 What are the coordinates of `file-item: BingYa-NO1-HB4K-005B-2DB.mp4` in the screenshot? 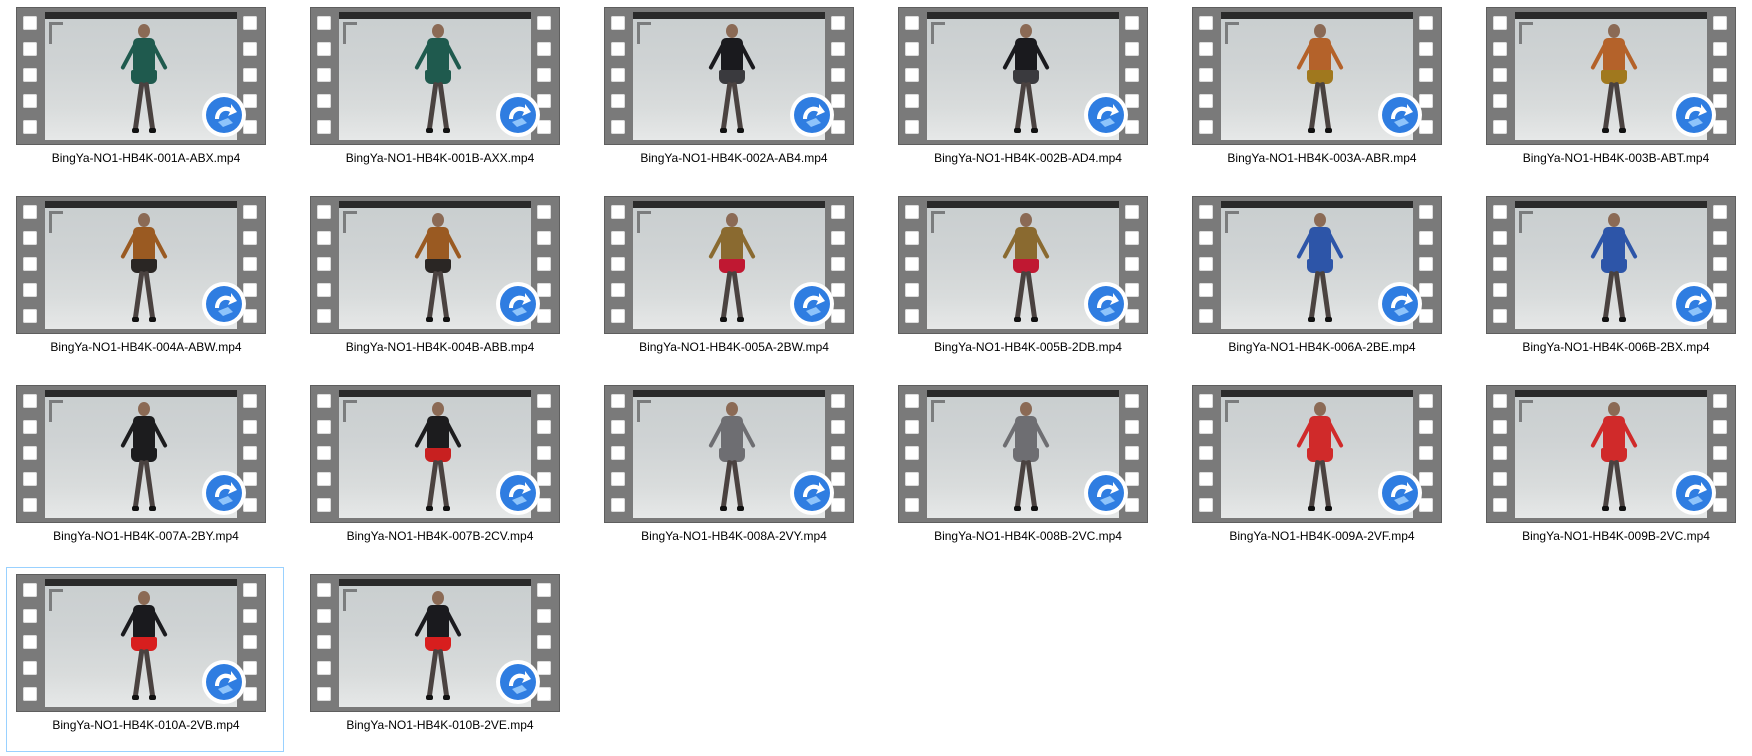 It's located at (1027, 281).